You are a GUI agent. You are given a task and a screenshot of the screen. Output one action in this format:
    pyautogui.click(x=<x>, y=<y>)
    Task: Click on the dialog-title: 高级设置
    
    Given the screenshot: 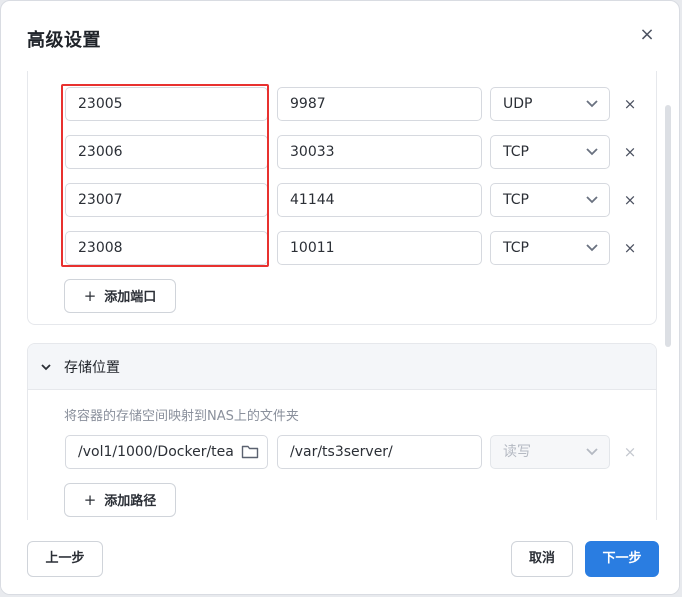 What is the action you would take?
    pyautogui.click(x=64, y=40)
    